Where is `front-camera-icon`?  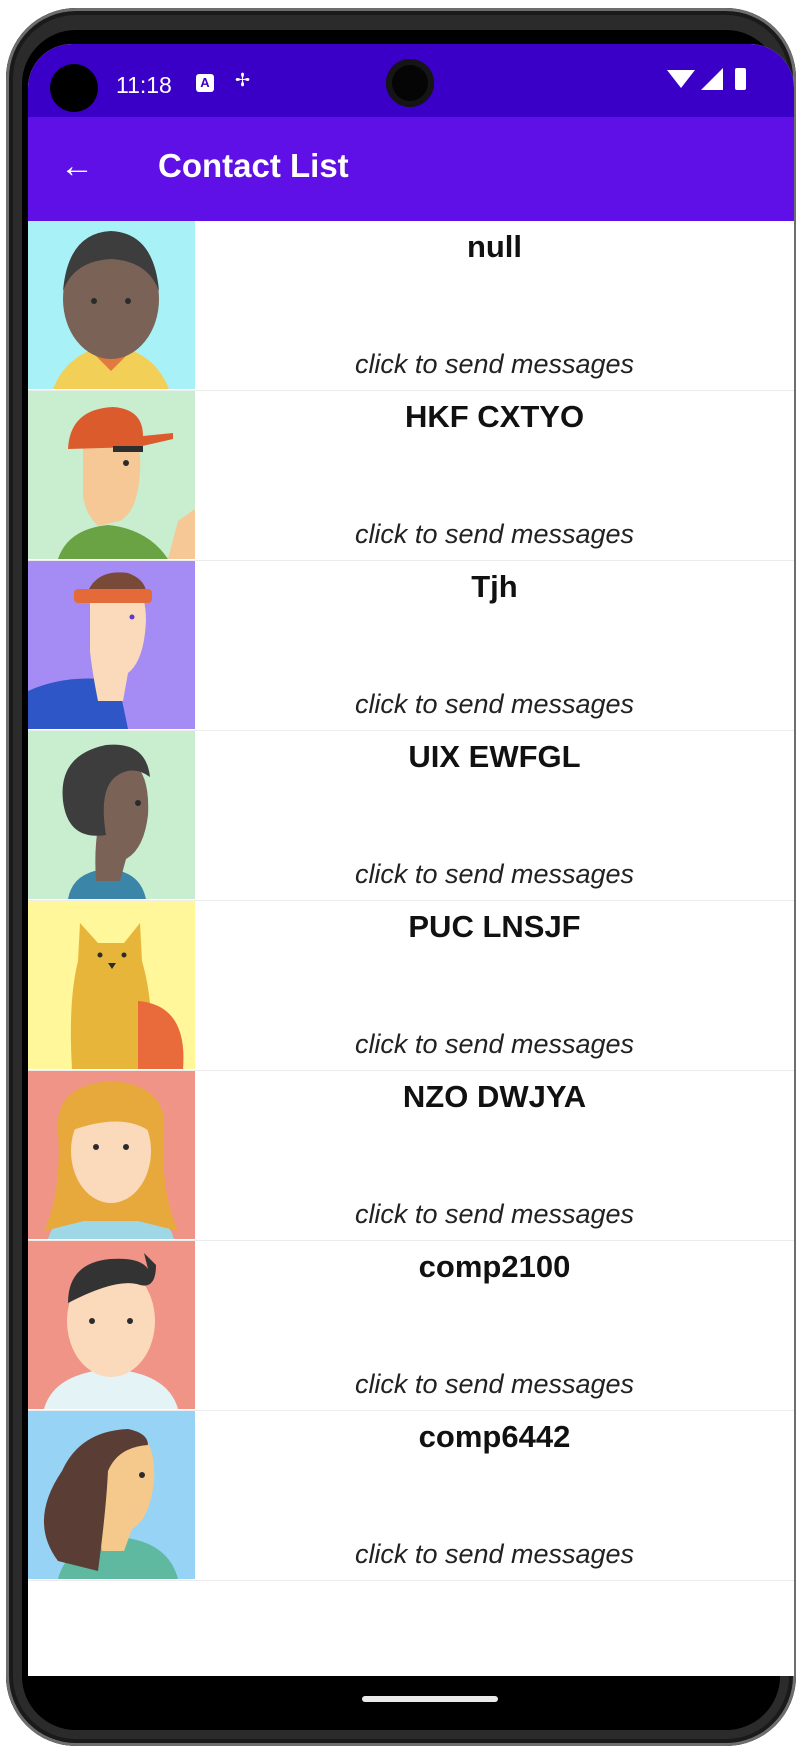
front-camera-icon is located at coordinates (74, 88).